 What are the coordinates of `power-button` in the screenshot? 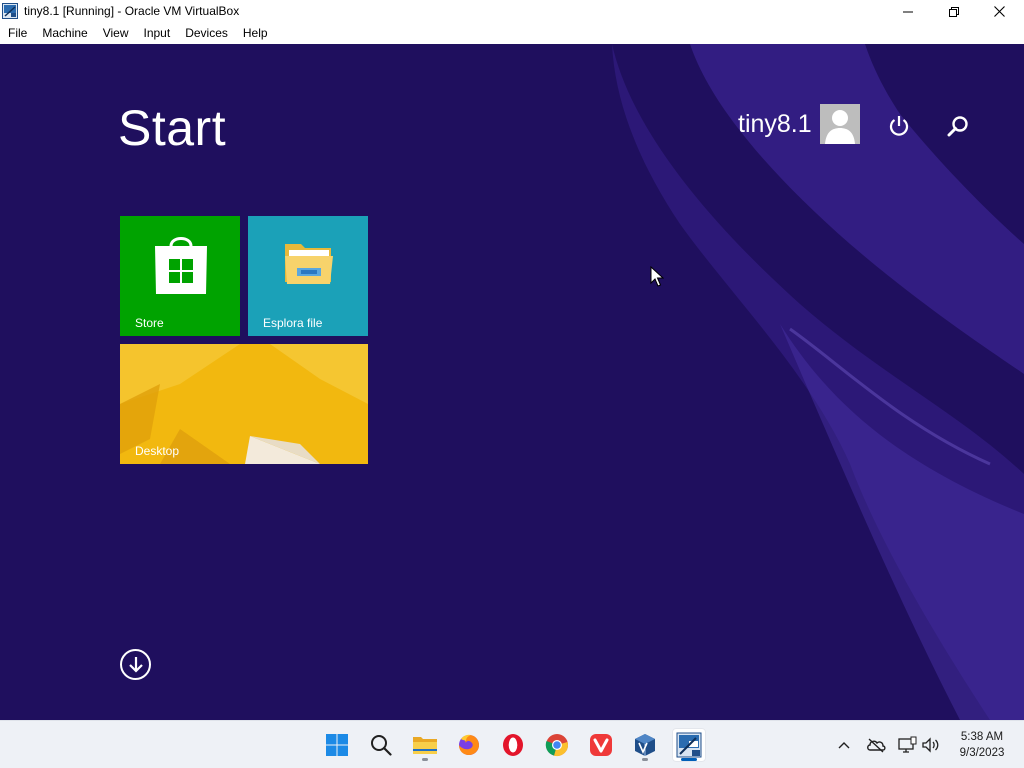 It's located at (899, 126).